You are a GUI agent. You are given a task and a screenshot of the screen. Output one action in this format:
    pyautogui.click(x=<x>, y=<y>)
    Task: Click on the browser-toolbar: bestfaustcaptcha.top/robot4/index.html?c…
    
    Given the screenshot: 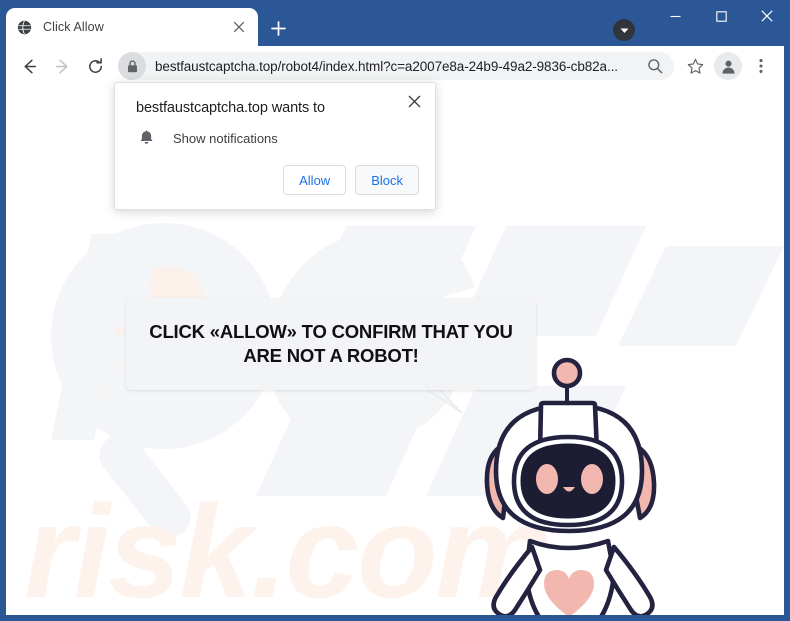 What is the action you would take?
    pyautogui.click(x=395, y=66)
    